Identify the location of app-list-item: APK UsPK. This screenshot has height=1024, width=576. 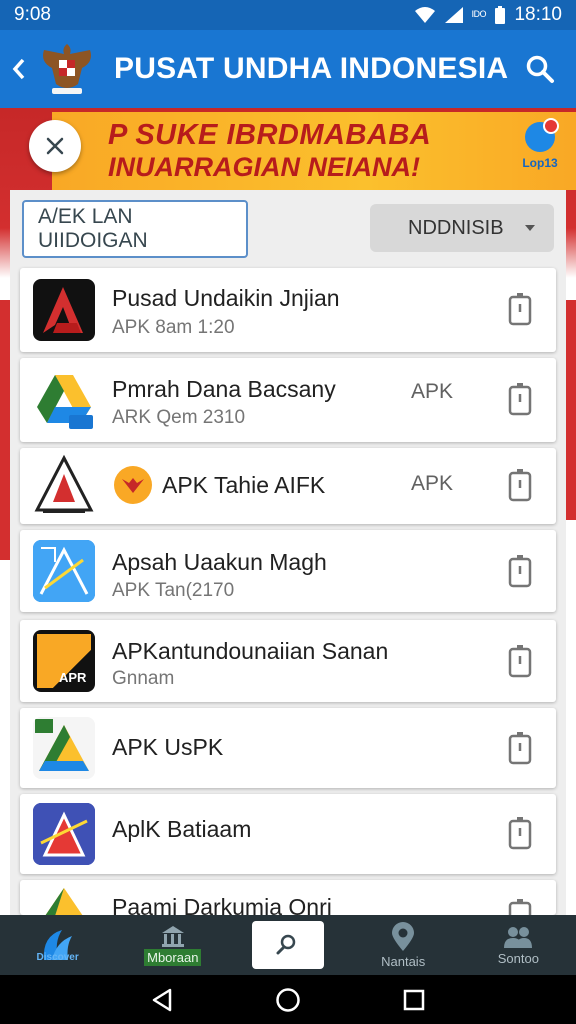
(288, 748).